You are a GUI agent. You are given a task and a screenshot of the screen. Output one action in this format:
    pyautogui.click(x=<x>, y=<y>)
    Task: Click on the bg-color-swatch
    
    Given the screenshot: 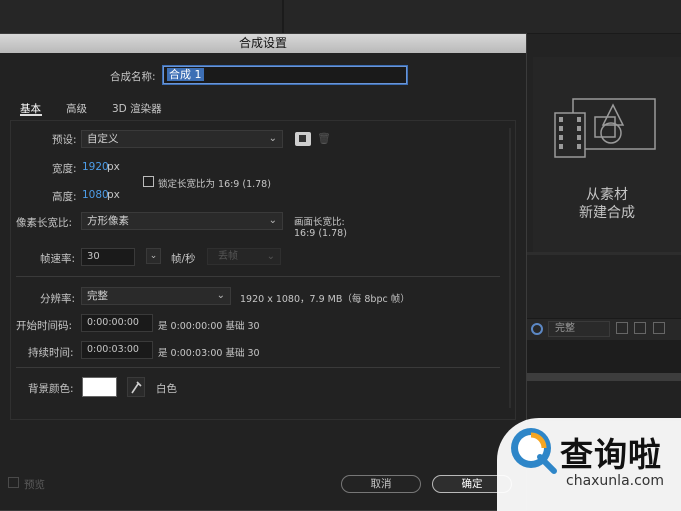 What is the action you would take?
    pyautogui.click(x=99, y=387)
    